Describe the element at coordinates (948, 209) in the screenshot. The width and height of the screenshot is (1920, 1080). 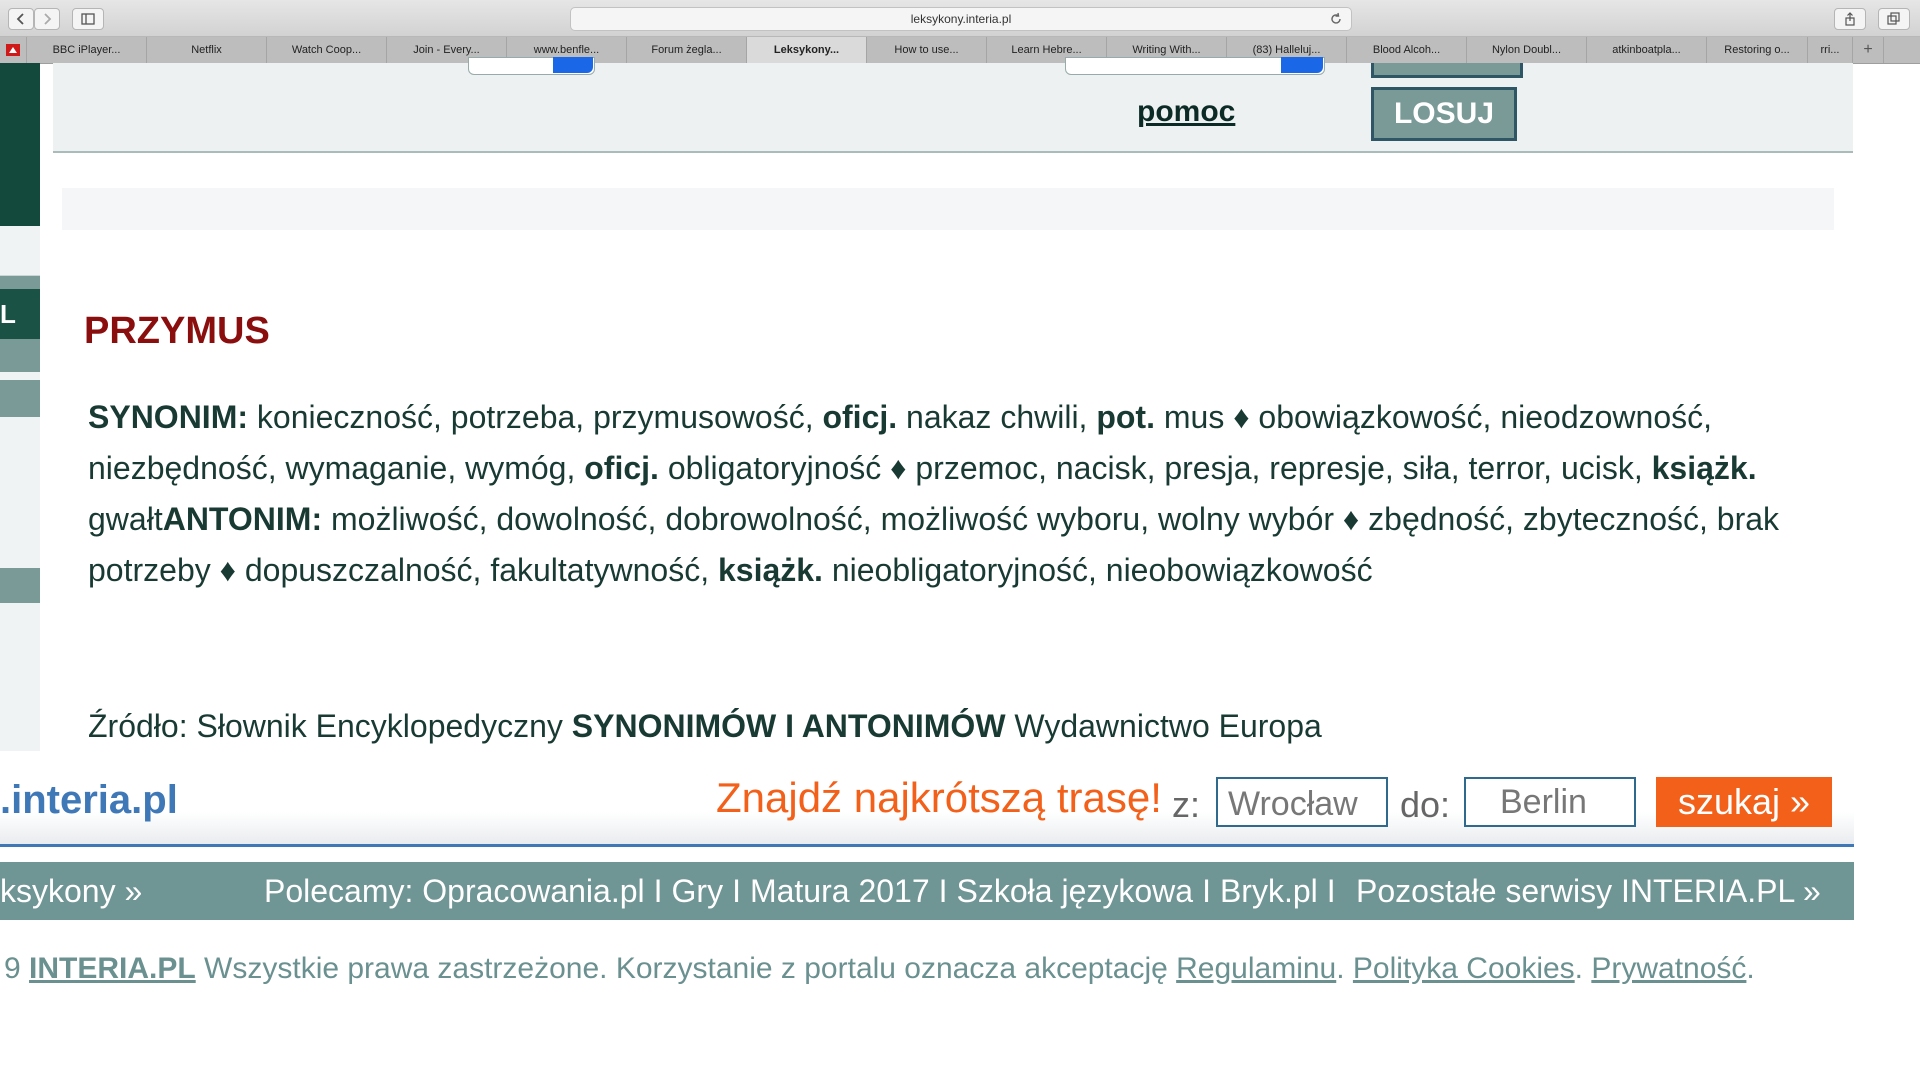
I see `ad-placeholder-bar` at that location.